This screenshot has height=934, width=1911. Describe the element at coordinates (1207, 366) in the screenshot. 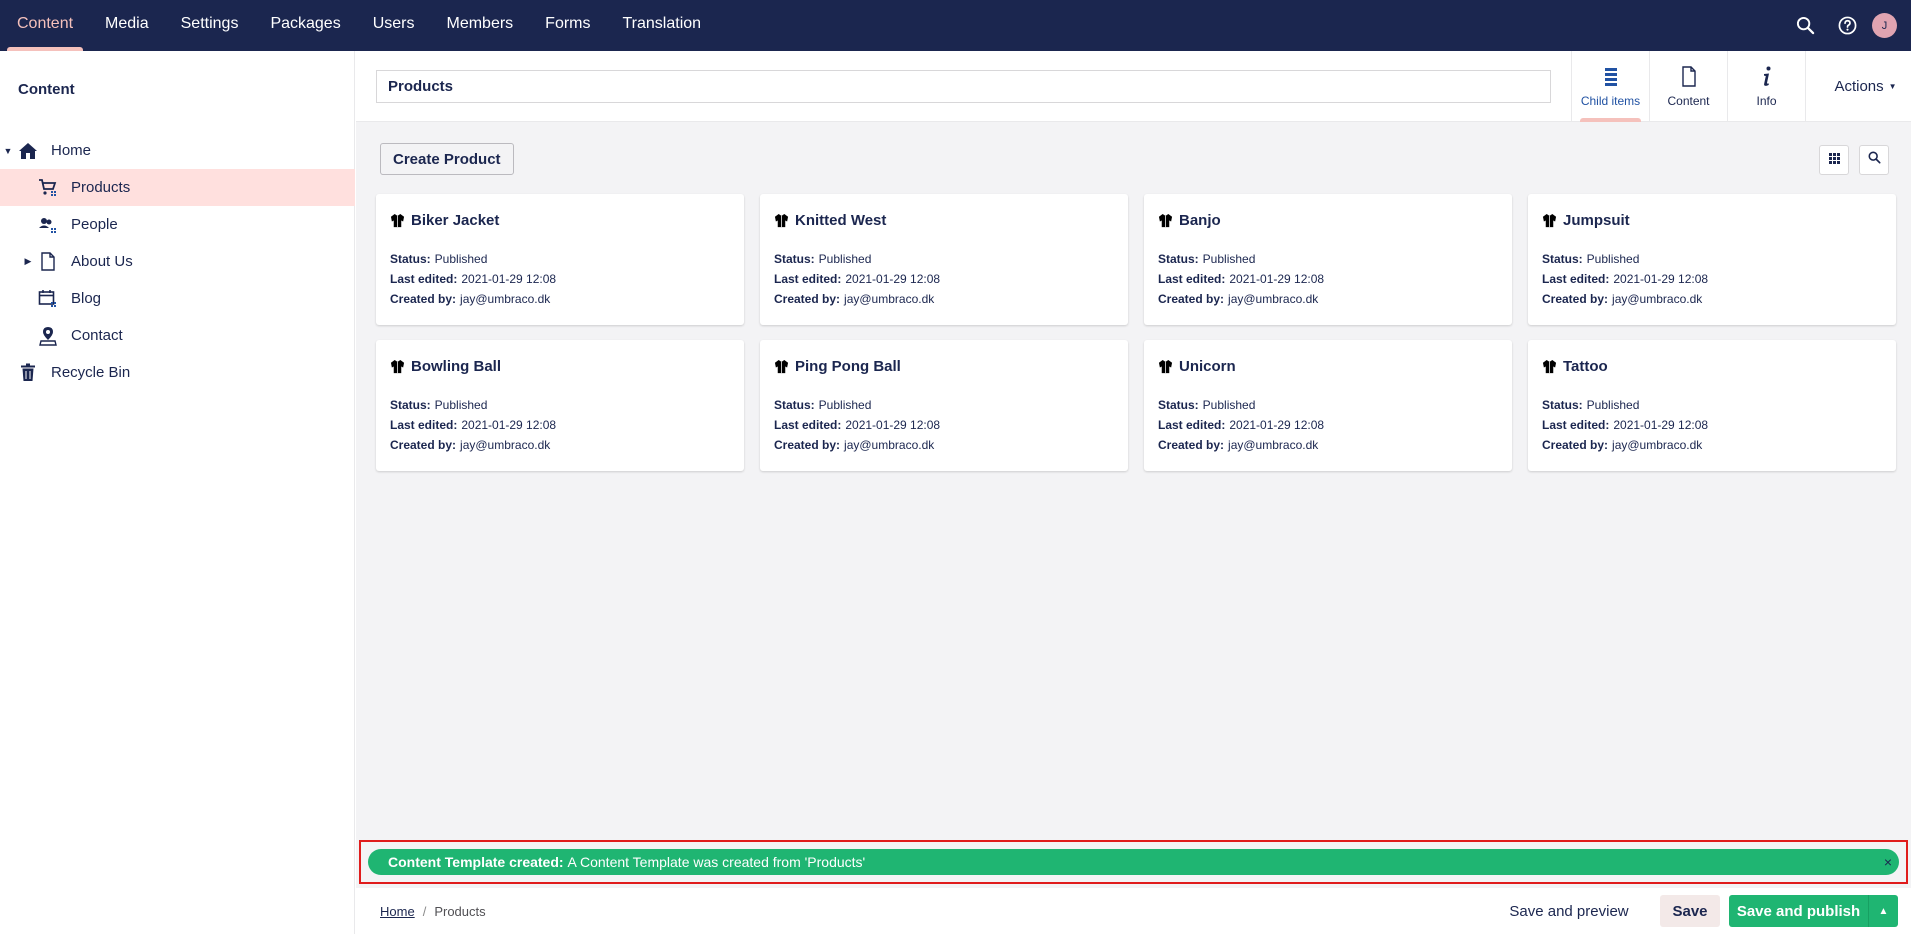

I see `card-name: Unicorn` at that location.